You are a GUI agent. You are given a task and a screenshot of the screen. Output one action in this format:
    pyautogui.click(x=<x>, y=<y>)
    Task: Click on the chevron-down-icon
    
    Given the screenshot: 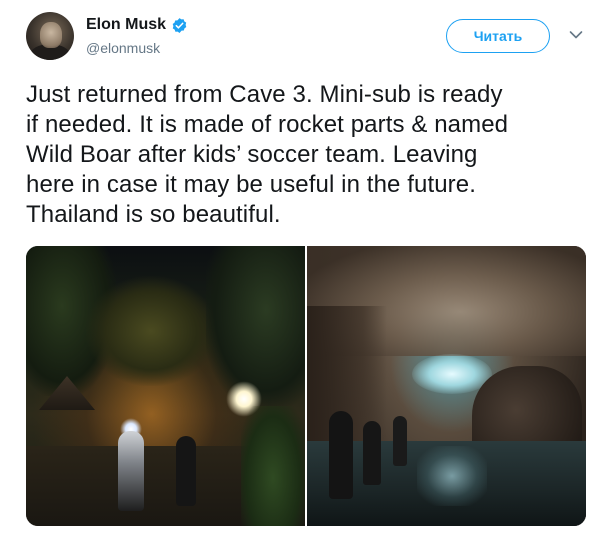 What is the action you would take?
    pyautogui.click(x=576, y=35)
    